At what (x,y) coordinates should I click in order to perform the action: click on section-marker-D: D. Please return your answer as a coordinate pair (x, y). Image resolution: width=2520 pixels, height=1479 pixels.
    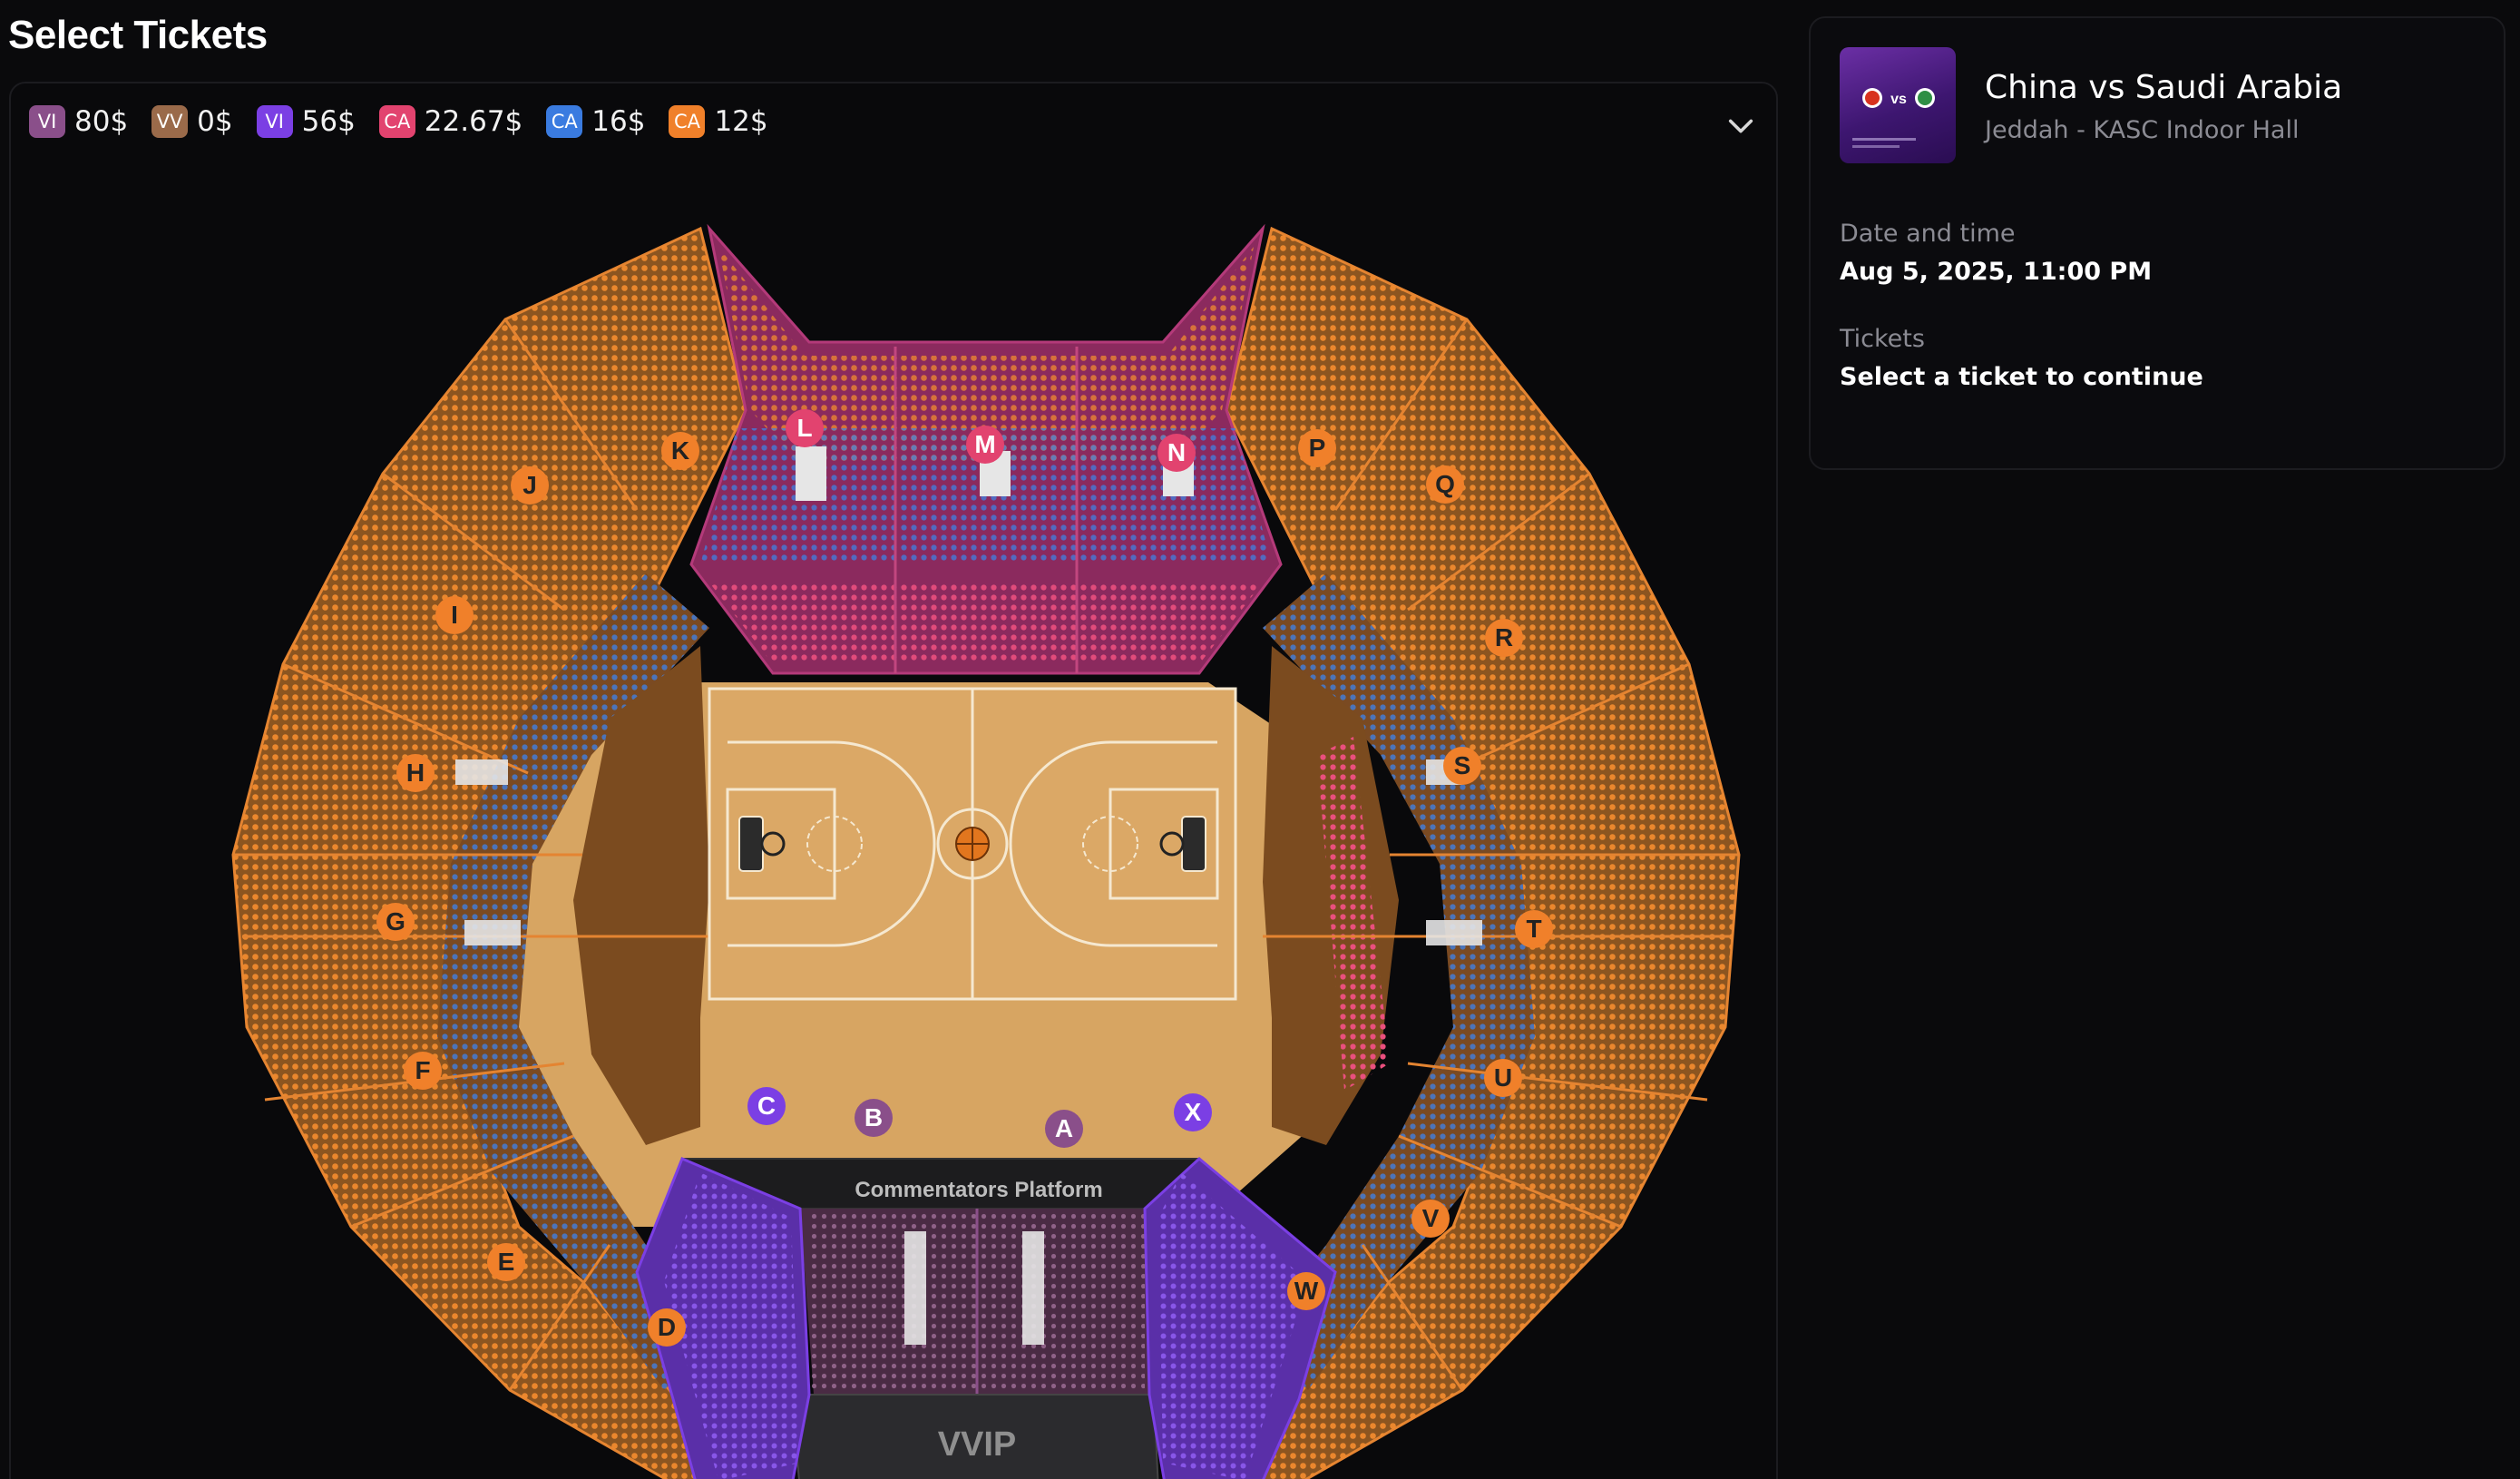
    Looking at the image, I should click on (667, 1327).